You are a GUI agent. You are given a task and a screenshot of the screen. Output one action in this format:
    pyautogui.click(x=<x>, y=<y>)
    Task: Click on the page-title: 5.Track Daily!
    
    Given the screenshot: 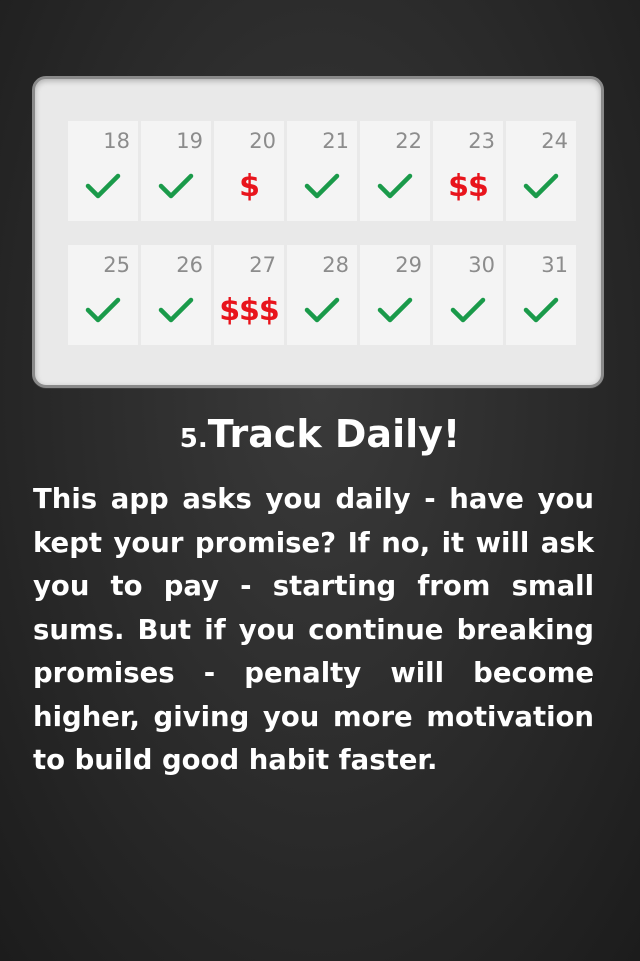 What is the action you would take?
    pyautogui.click(x=320, y=434)
    